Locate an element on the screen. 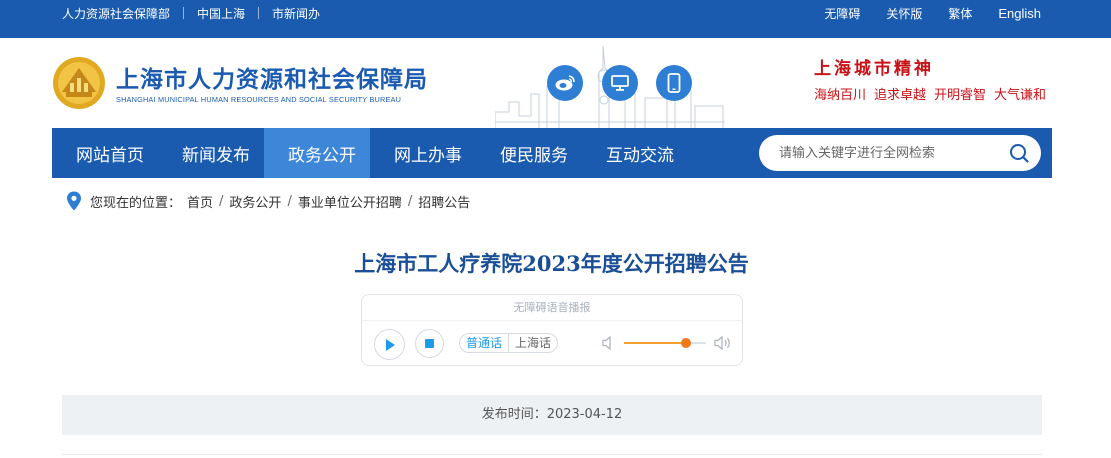 The width and height of the screenshot is (1111, 458). audio-player: 无障碍语音播报 普通话 上海话 is located at coordinates (552, 330).